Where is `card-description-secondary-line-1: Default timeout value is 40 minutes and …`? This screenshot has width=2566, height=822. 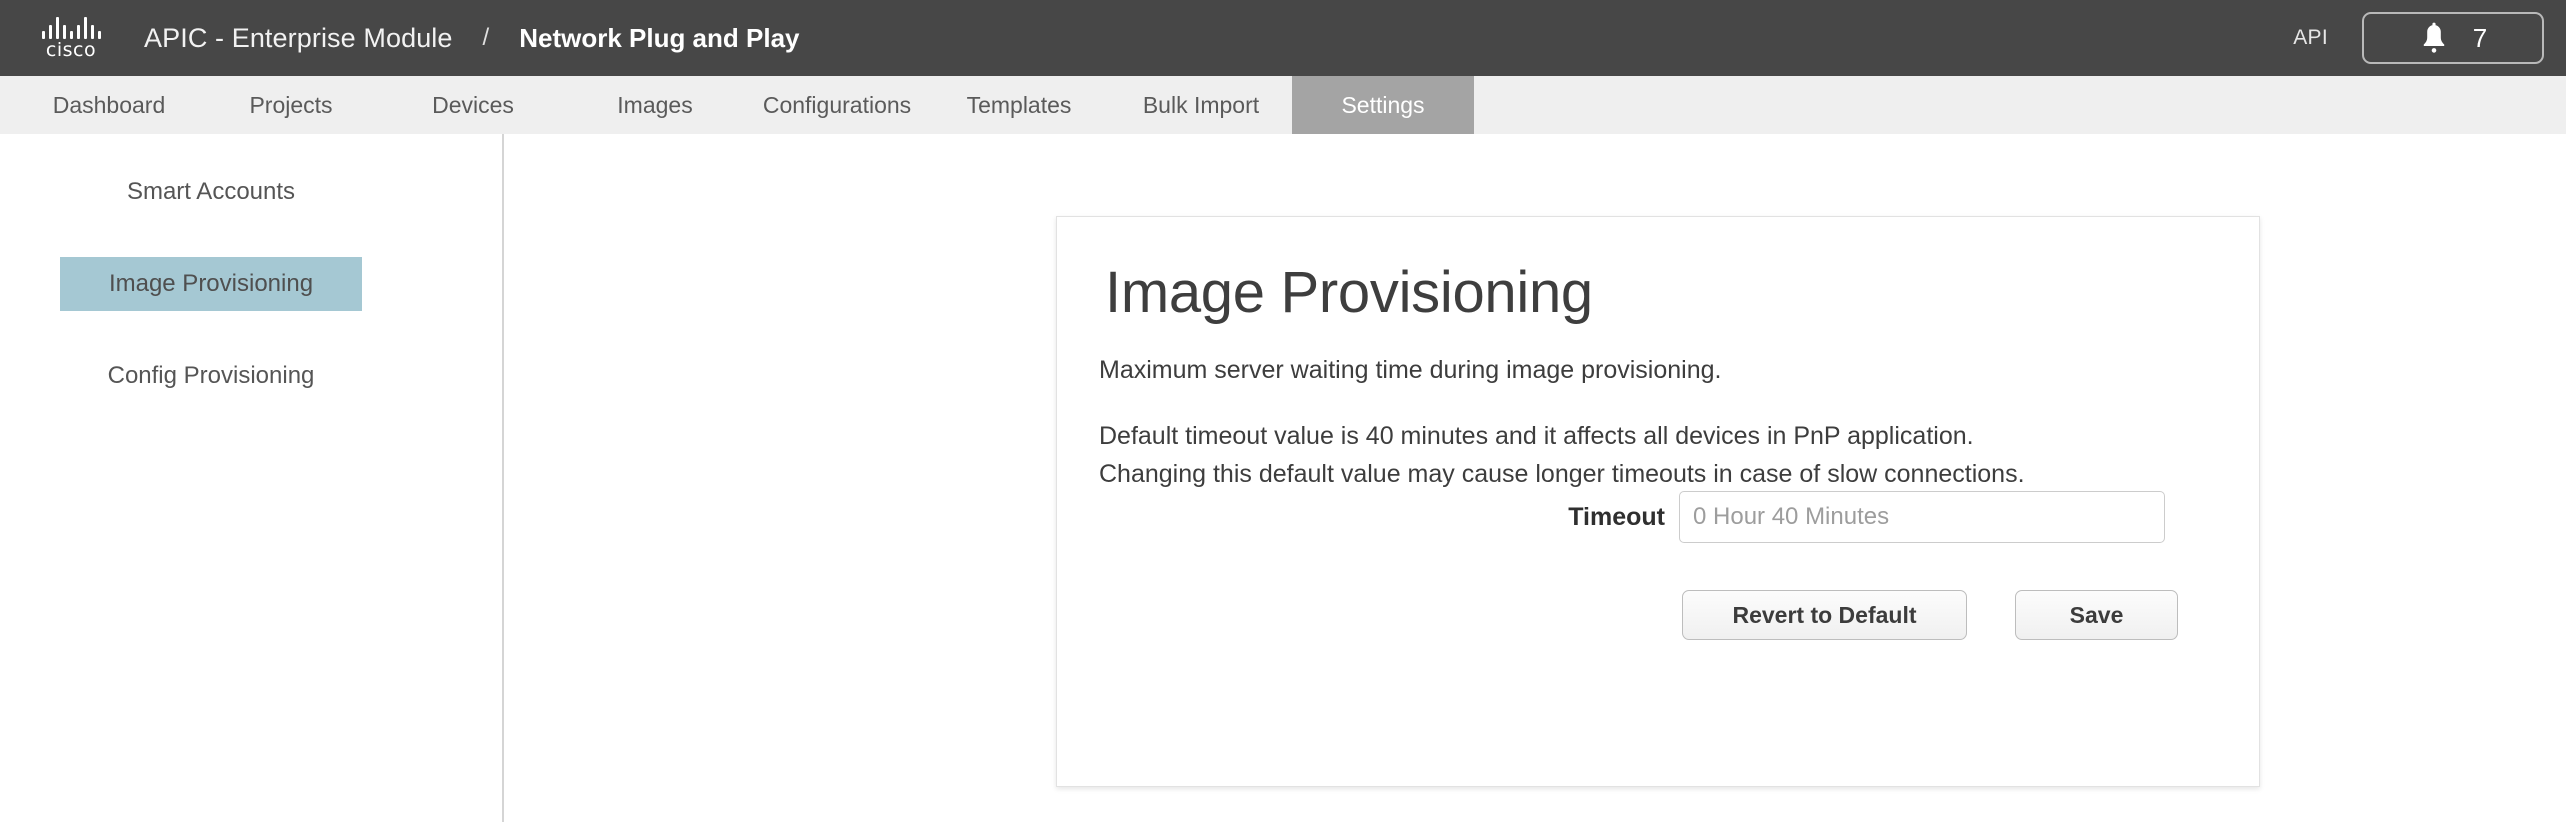 card-description-secondary-line-1: Default timeout value is 40 minutes and … is located at coordinates (1536, 436).